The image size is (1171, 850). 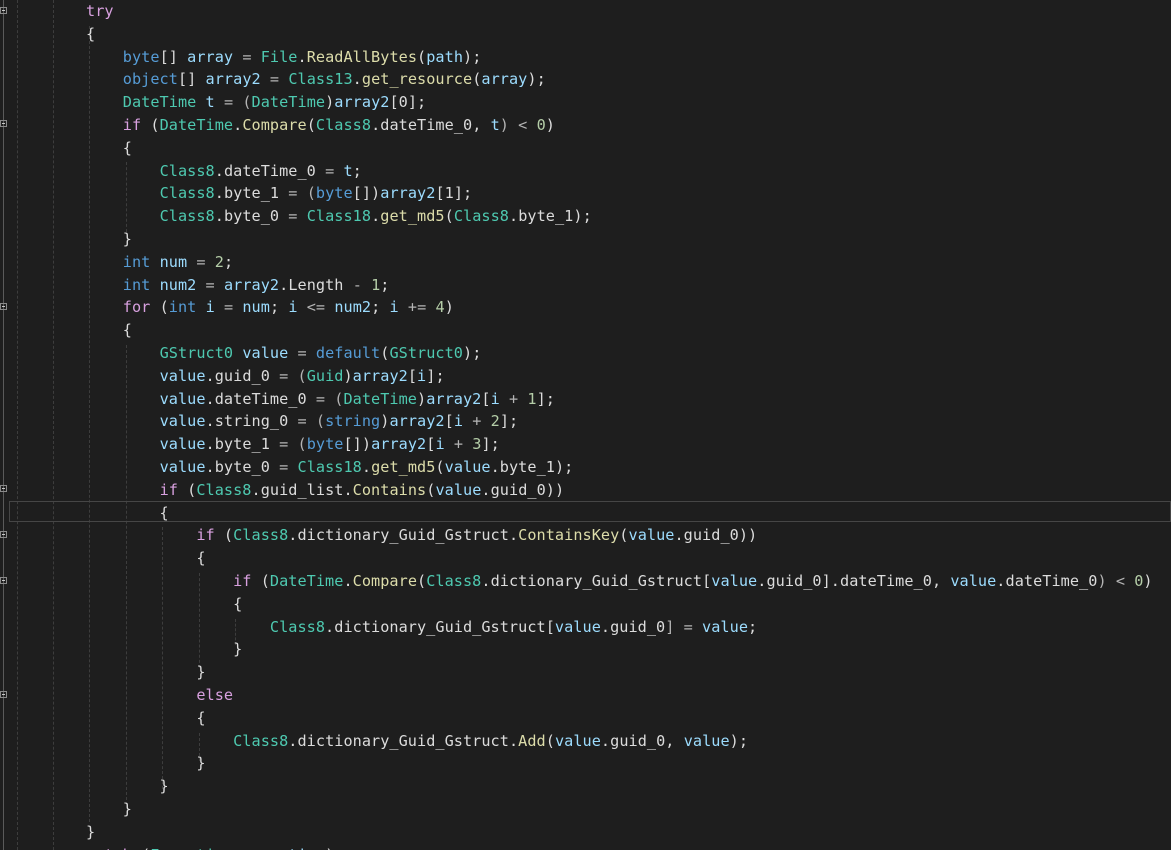 I want to click on code-token: );, so click(x=582, y=216).